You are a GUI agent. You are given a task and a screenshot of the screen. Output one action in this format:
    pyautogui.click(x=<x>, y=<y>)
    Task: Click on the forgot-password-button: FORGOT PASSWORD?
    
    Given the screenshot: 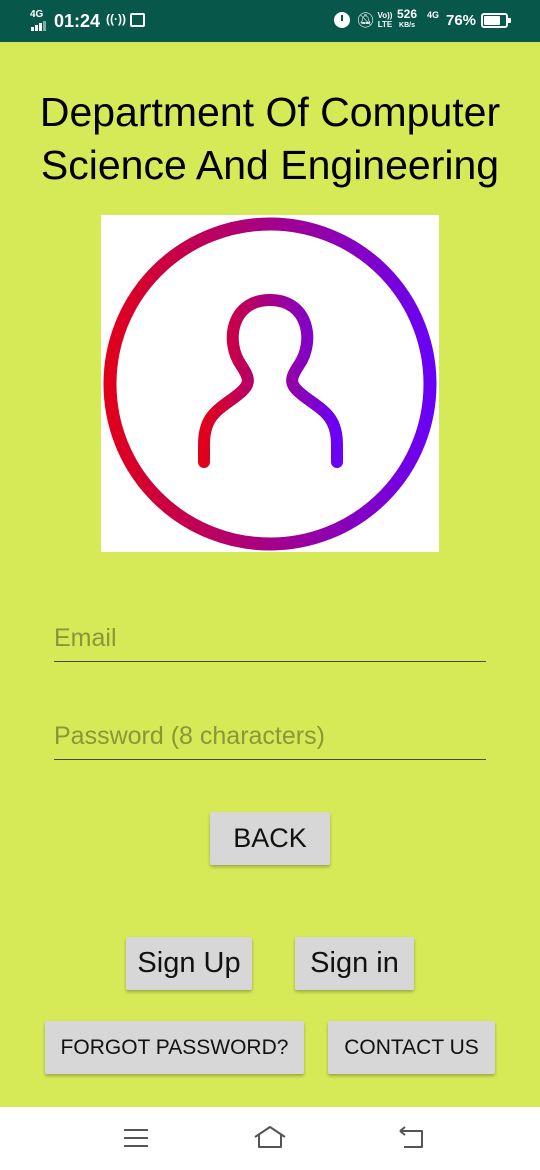 What is the action you would take?
    pyautogui.click(x=174, y=1047)
    